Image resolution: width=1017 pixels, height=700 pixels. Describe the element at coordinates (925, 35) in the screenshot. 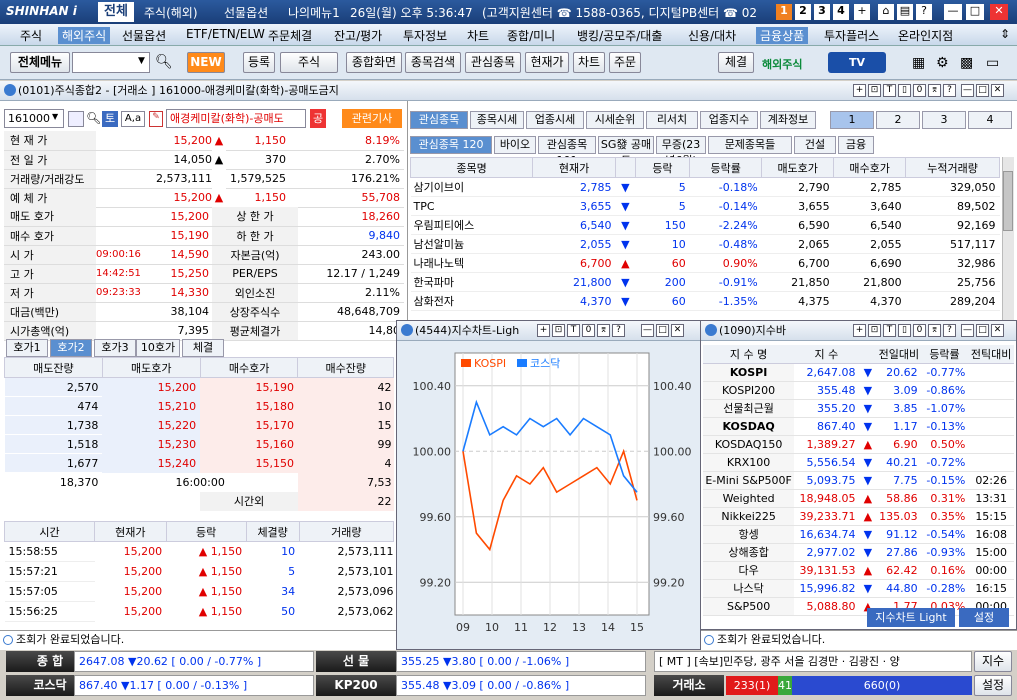

I see `menu-online: 온라인지점` at that location.